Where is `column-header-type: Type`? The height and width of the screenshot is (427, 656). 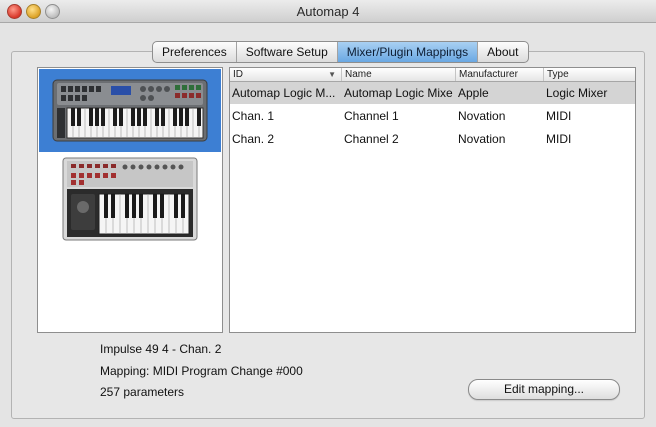 column-header-type: Type is located at coordinates (589, 74).